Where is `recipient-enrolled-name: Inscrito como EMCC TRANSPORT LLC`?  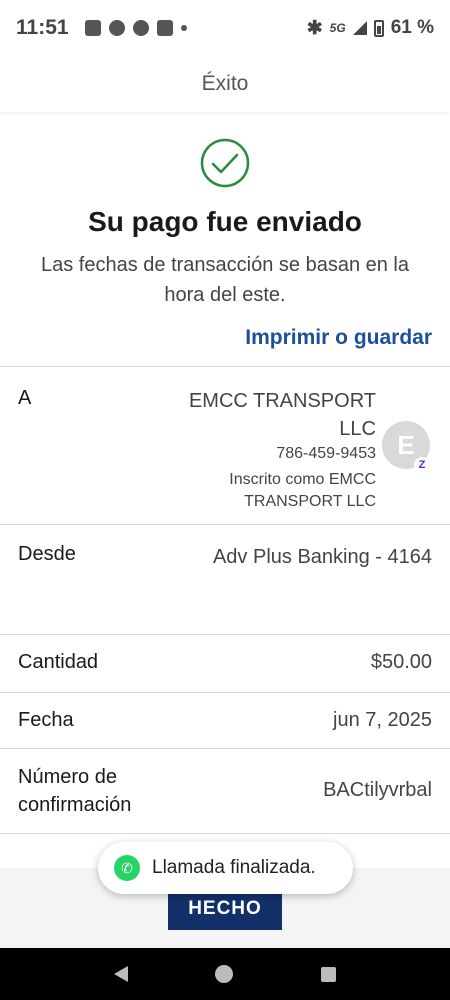
recipient-enrolled-name: Inscrito como EMCC TRANSPORT LLC is located at coordinates (302, 490).